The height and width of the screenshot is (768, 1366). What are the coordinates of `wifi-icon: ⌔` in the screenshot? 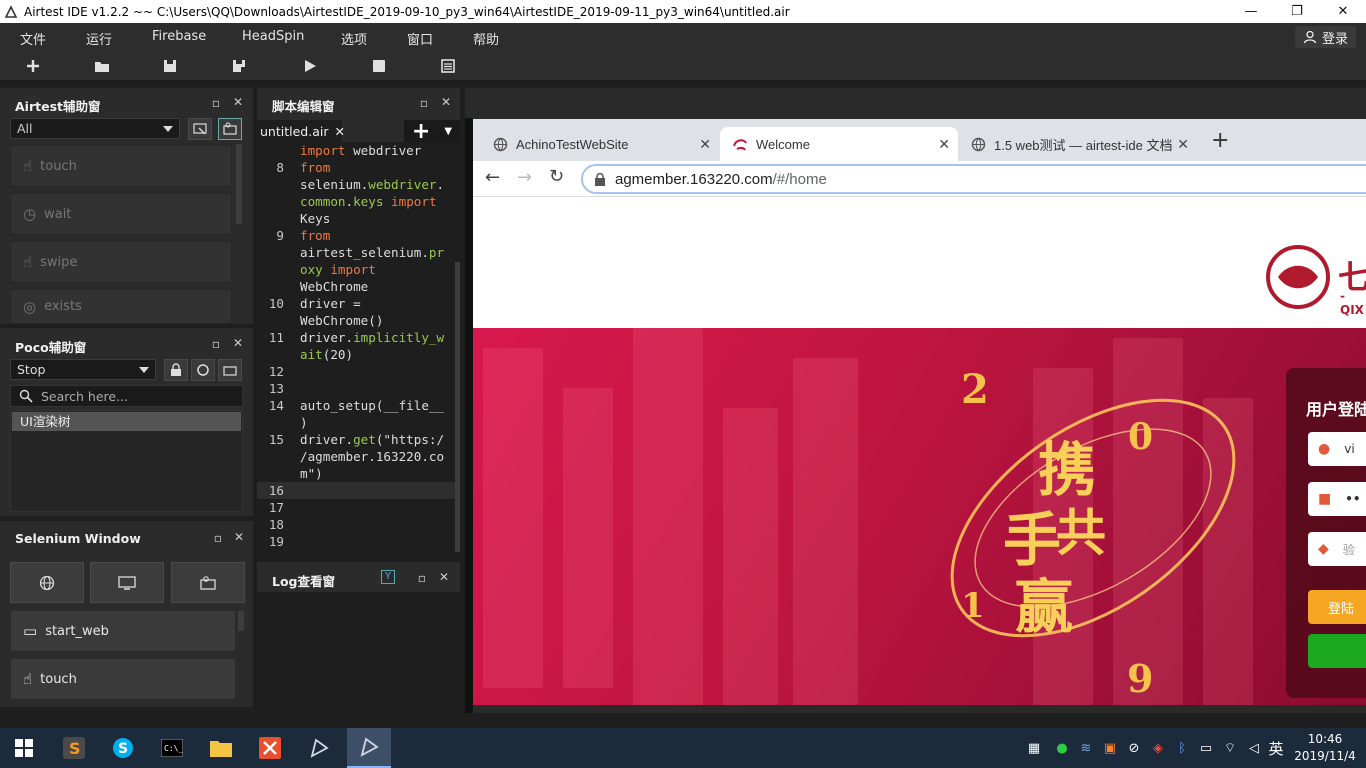 It's located at (1230, 748).